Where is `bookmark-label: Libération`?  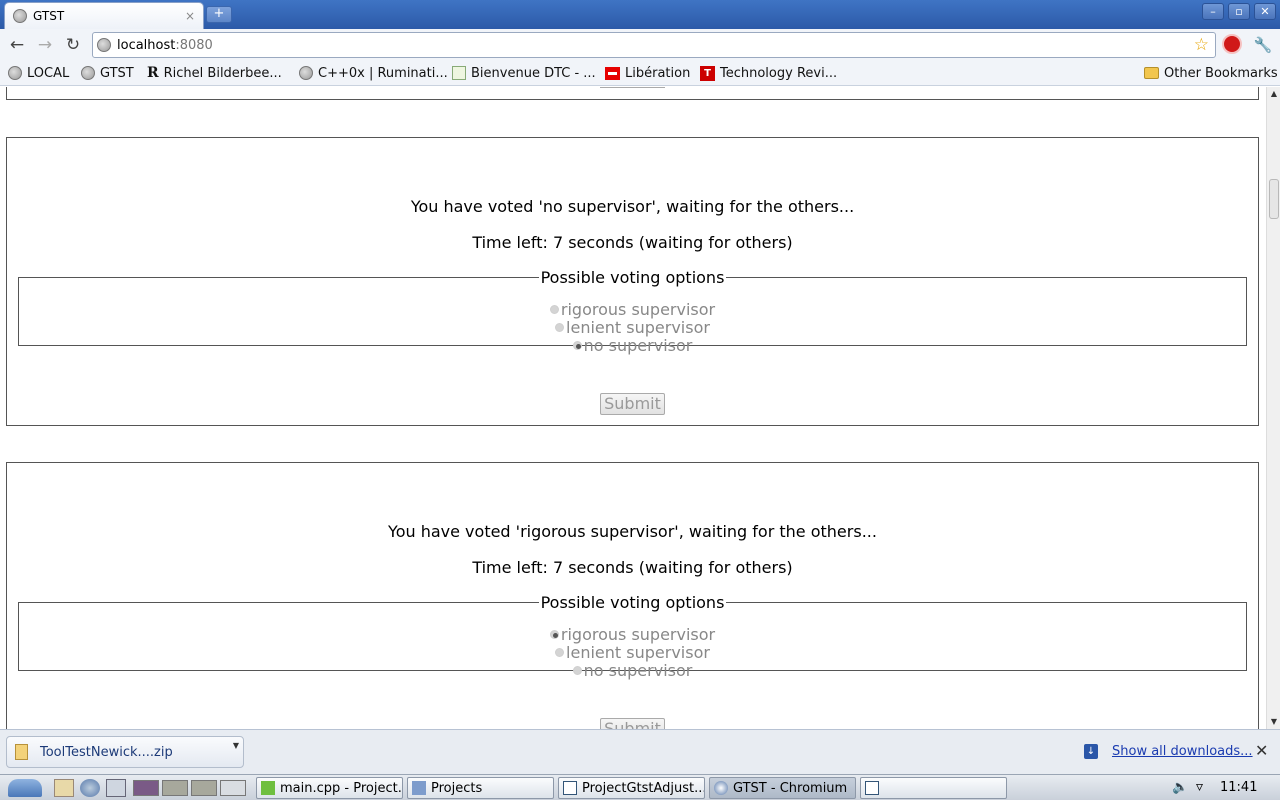 bookmark-label: Libération is located at coordinates (658, 73).